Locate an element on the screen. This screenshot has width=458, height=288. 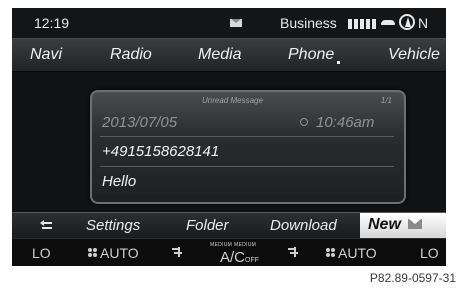
message-card-header: Unread Message 1/1 is located at coordinates (248, 102).